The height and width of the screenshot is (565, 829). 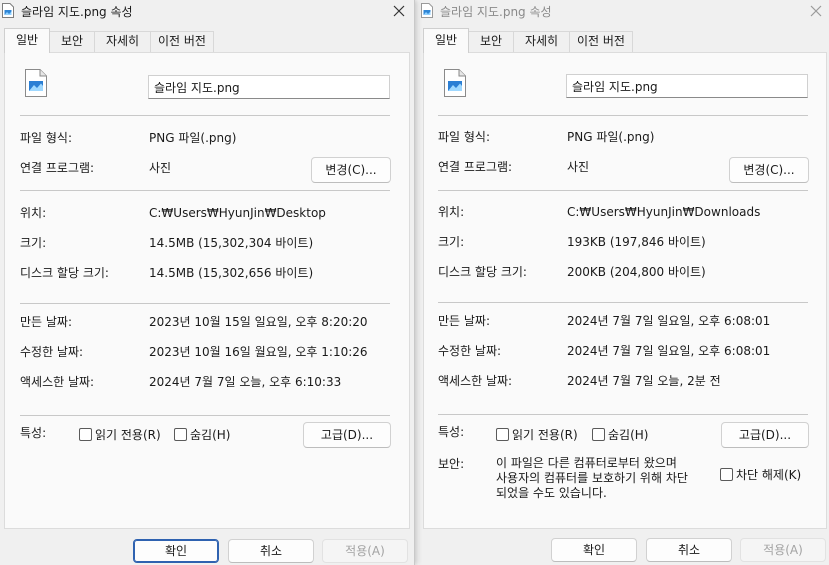 What do you see at coordinates (769, 475) in the screenshot?
I see `unblock-label: 차단 해제(K)` at bounding box center [769, 475].